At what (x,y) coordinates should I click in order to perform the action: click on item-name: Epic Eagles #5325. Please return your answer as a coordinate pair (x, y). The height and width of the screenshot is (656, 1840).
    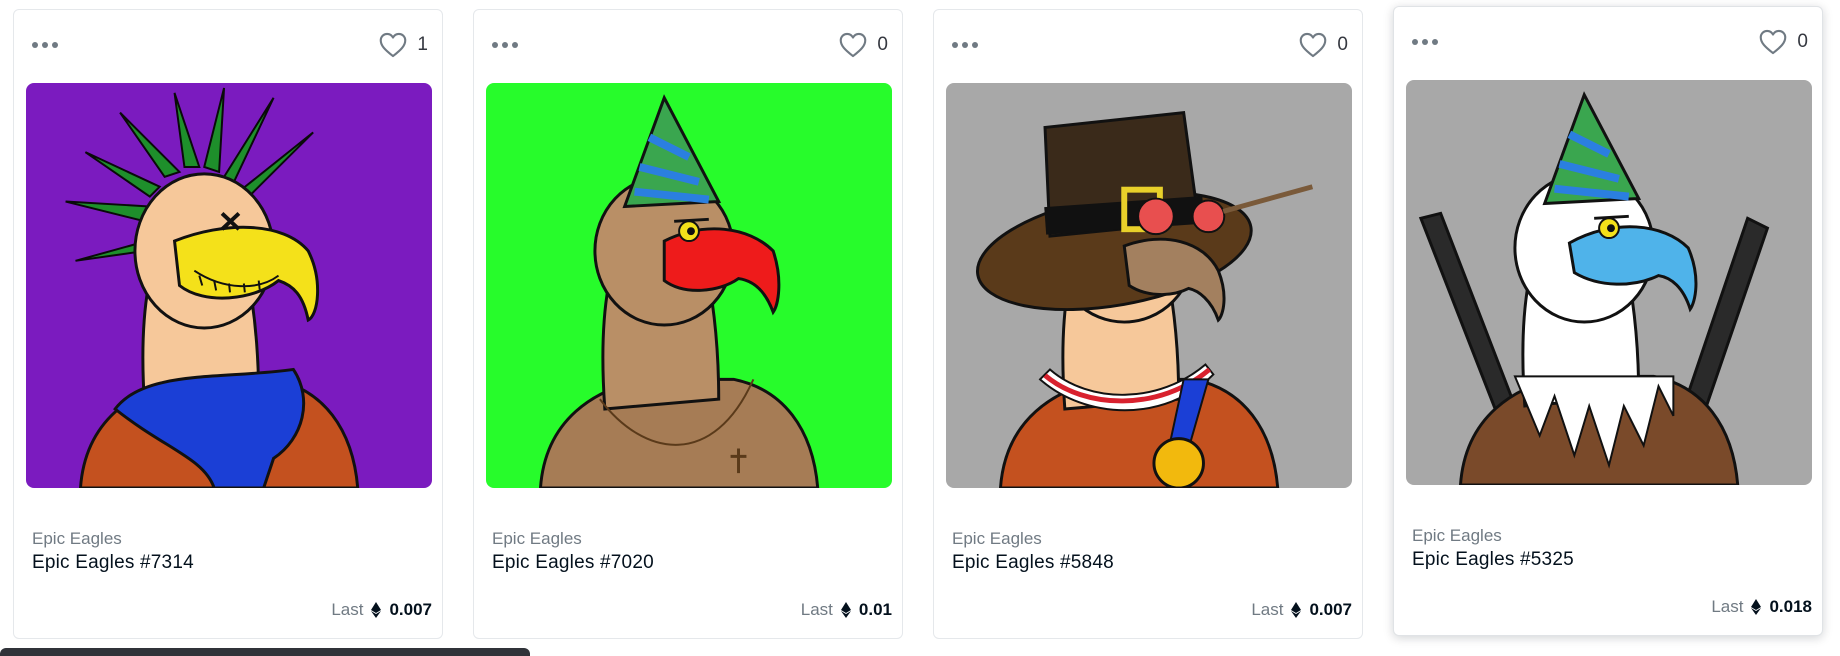
    Looking at the image, I should click on (1493, 560).